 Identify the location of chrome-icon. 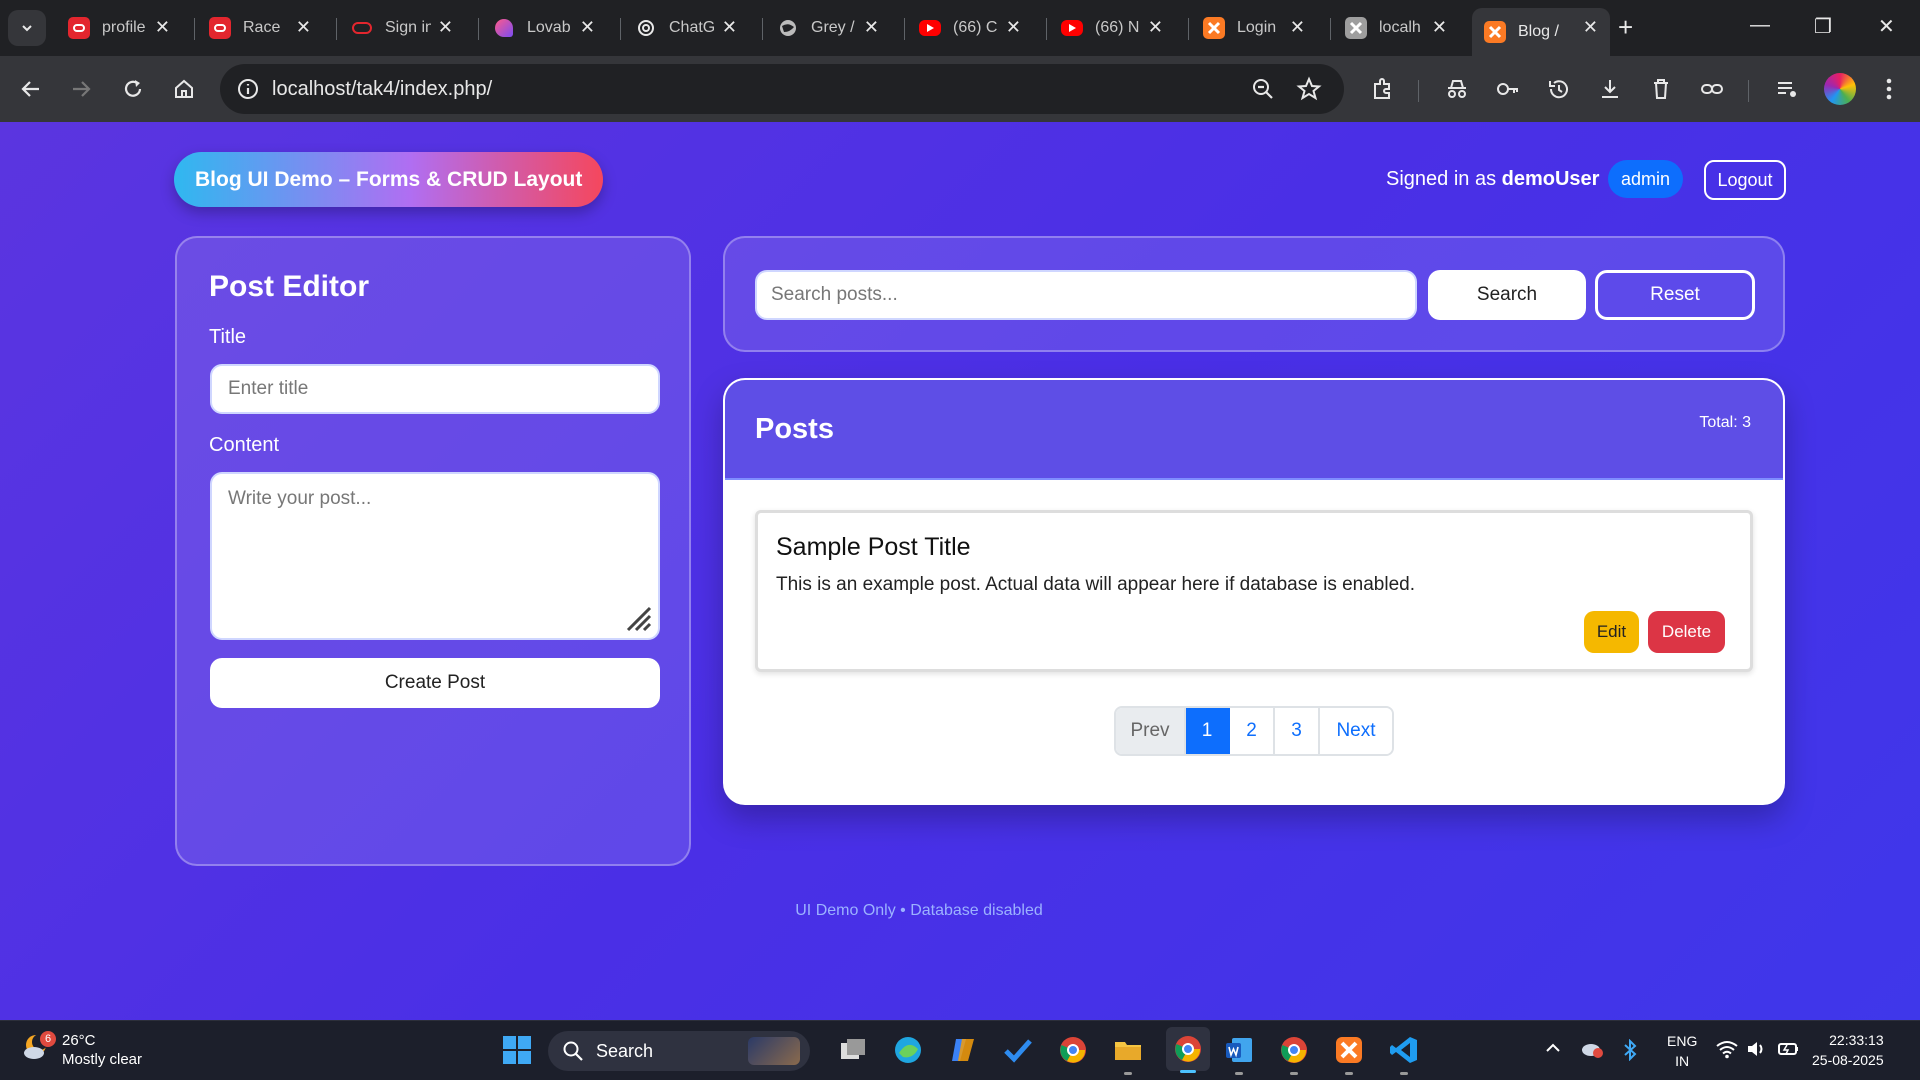
(1073, 1050).